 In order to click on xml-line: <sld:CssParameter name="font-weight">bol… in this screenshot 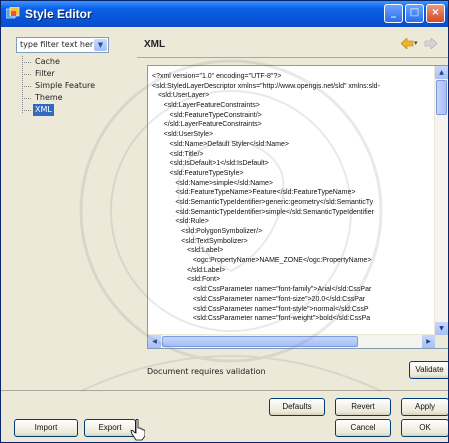, I will do `click(261, 319)`.